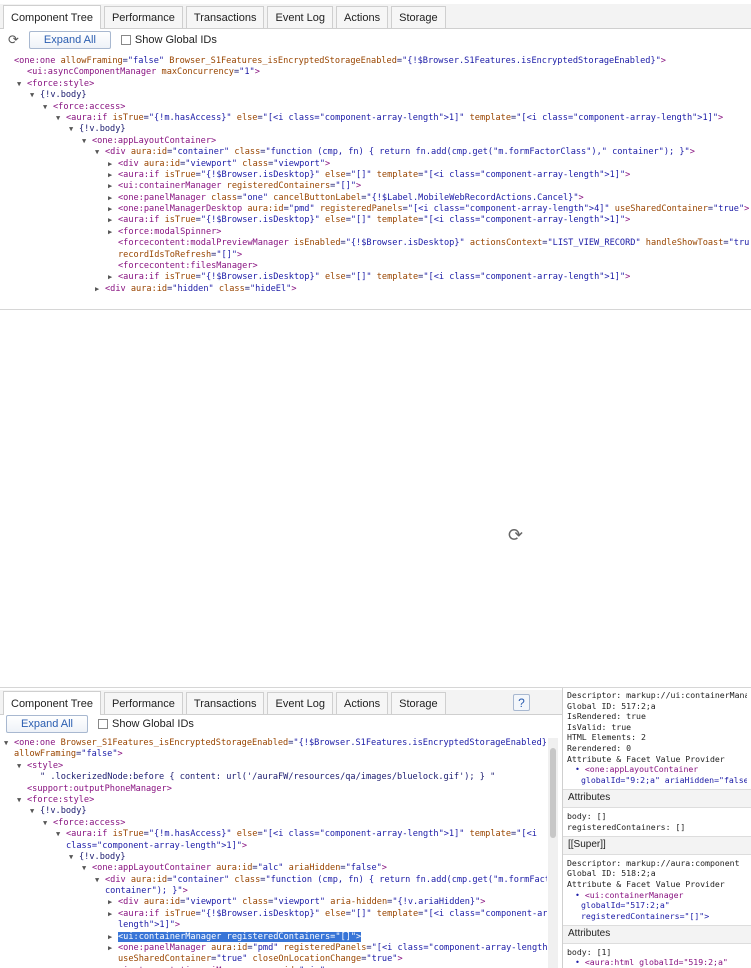 This screenshot has height=968, width=751. I want to click on node-text: <one:appLayoutContainer>, so click(154, 141).